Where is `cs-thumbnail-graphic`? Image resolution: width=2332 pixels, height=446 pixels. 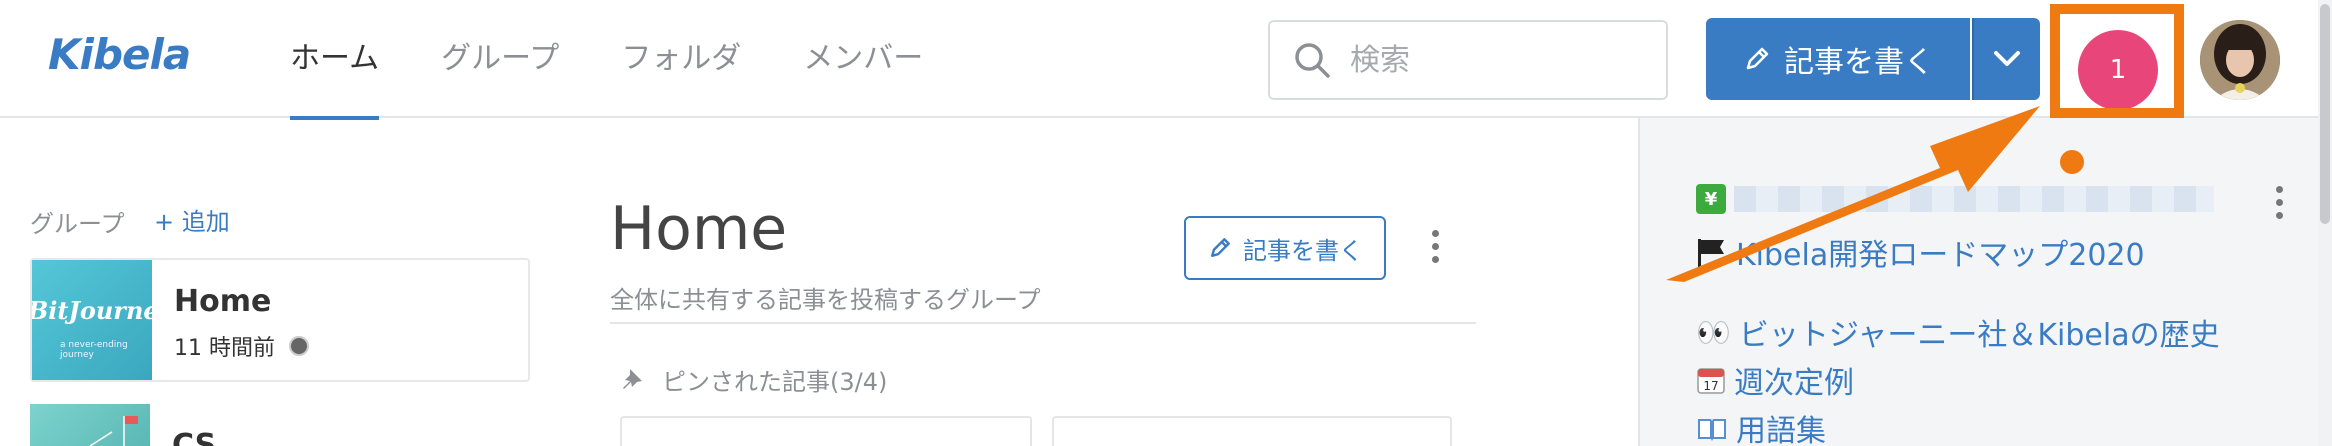 cs-thumbnail-graphic is located at coordinates (113, 431).